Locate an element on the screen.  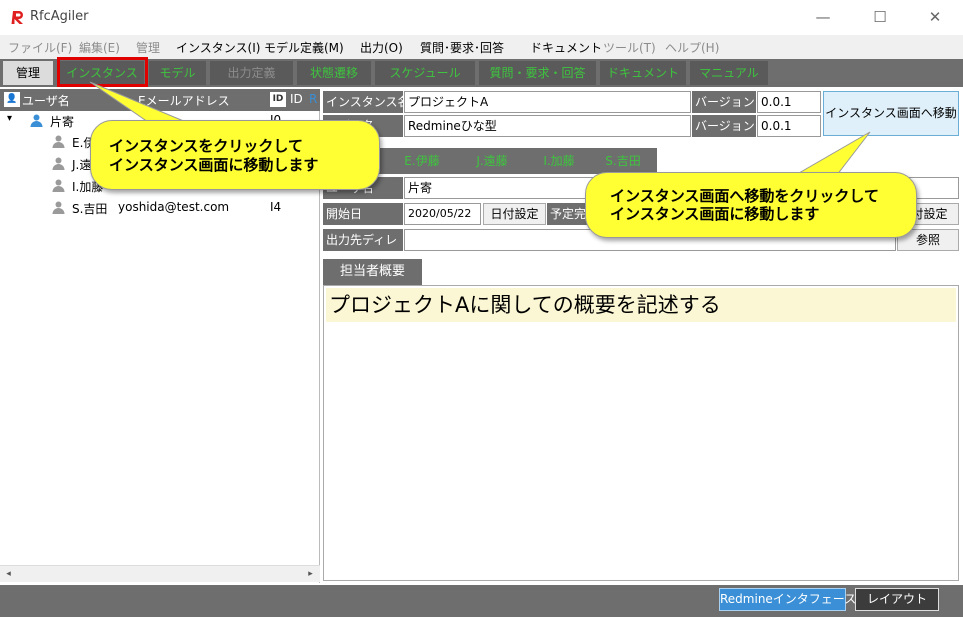
redmine-interface-button: Redmineインタフェース is located at coordinates (787, 599).